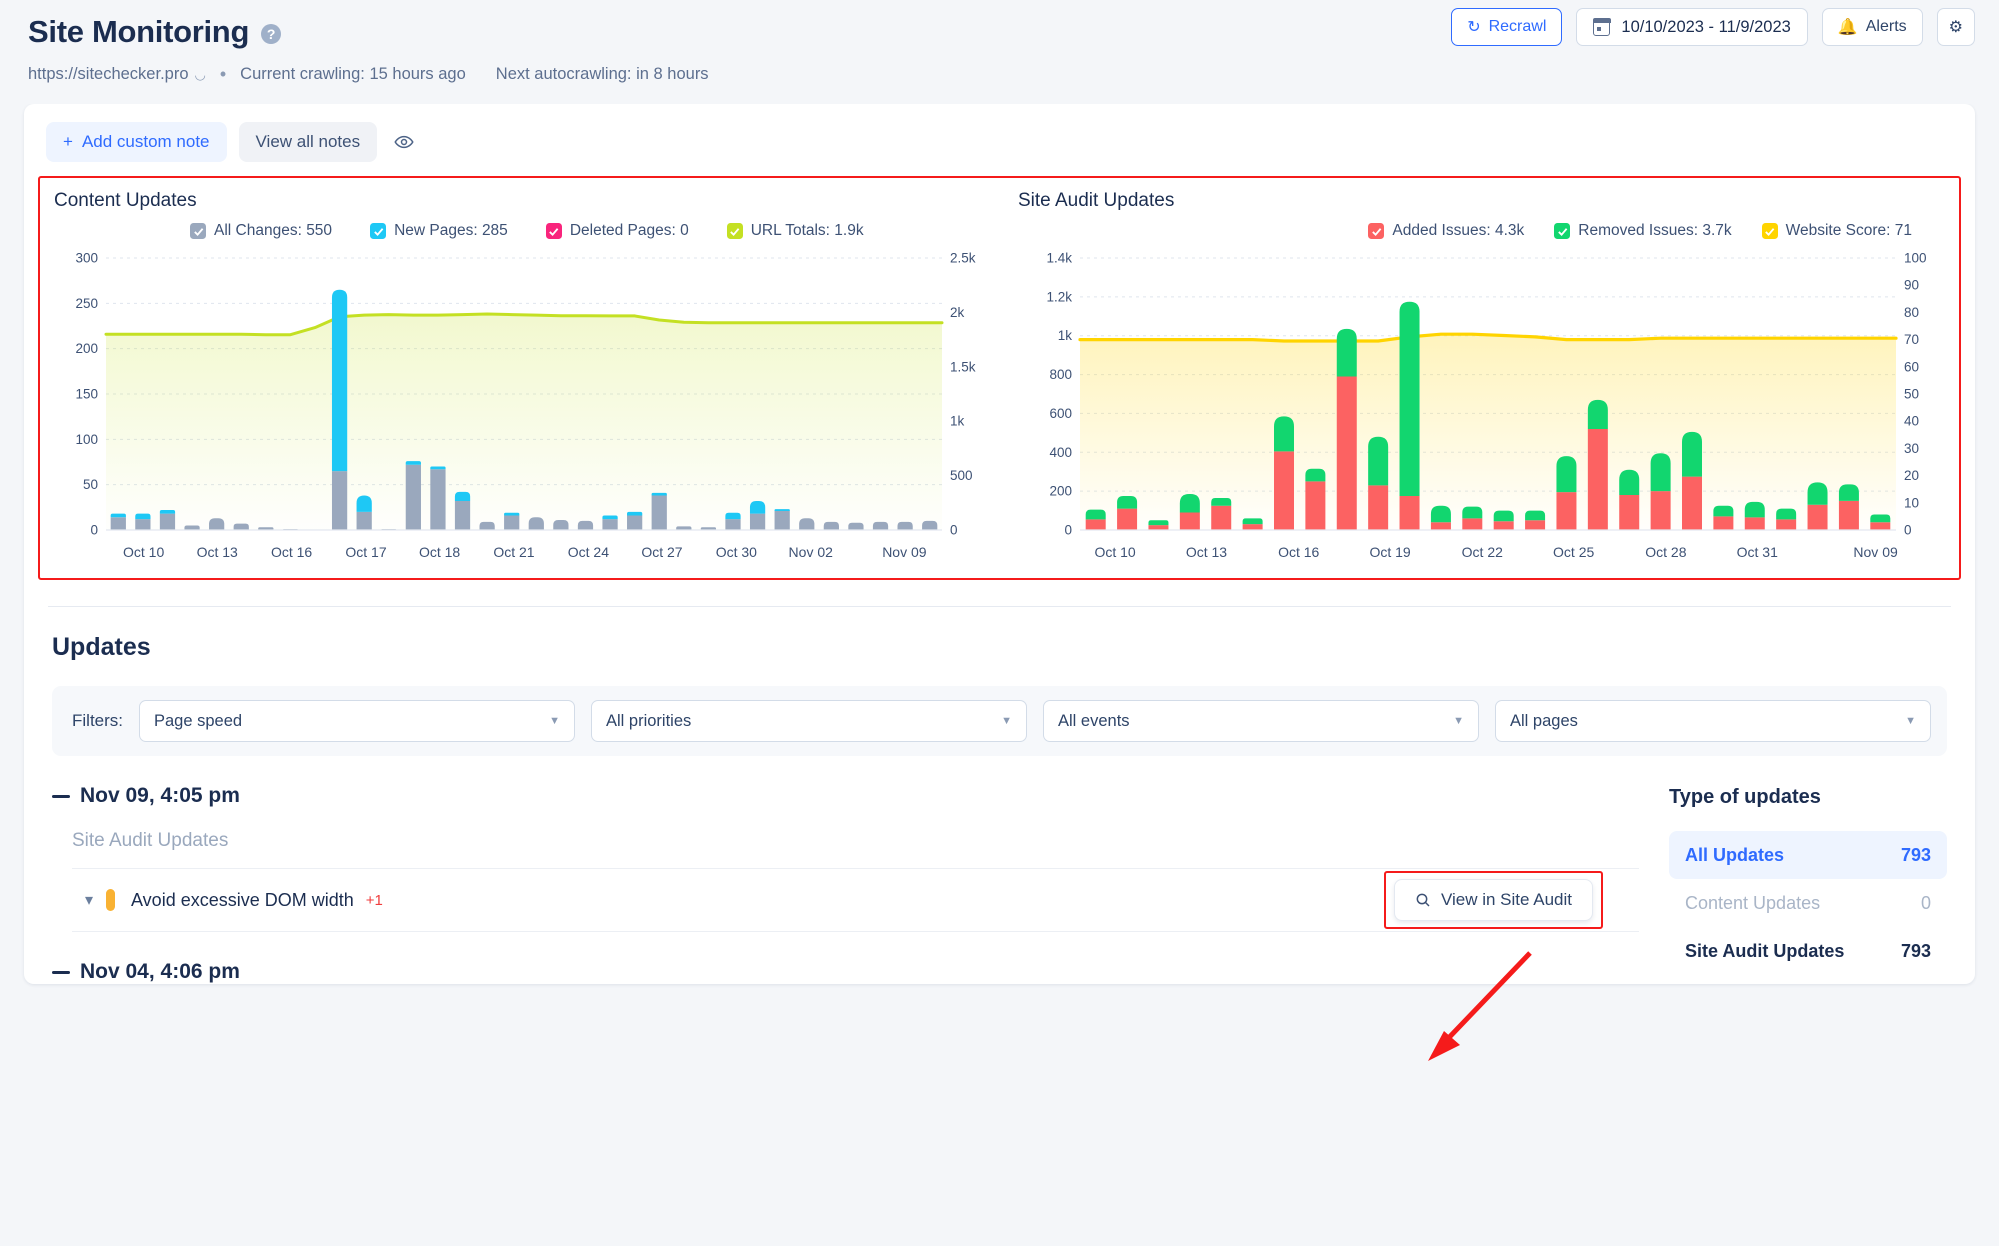 The image size is (1999, 1246). I want to click on legend-item: Deleted Pages: 0, so click(617, 231).